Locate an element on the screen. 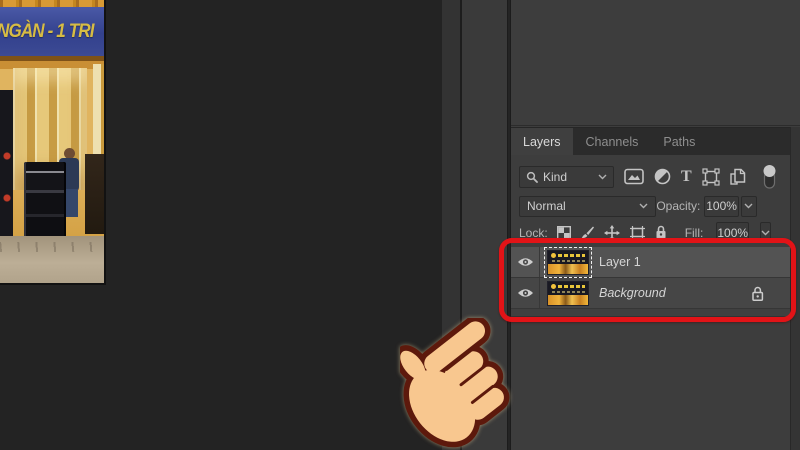 The width and height of the screenshot is (800, 450). opacity-label: Opacity: is located at coordinates (678, 206).